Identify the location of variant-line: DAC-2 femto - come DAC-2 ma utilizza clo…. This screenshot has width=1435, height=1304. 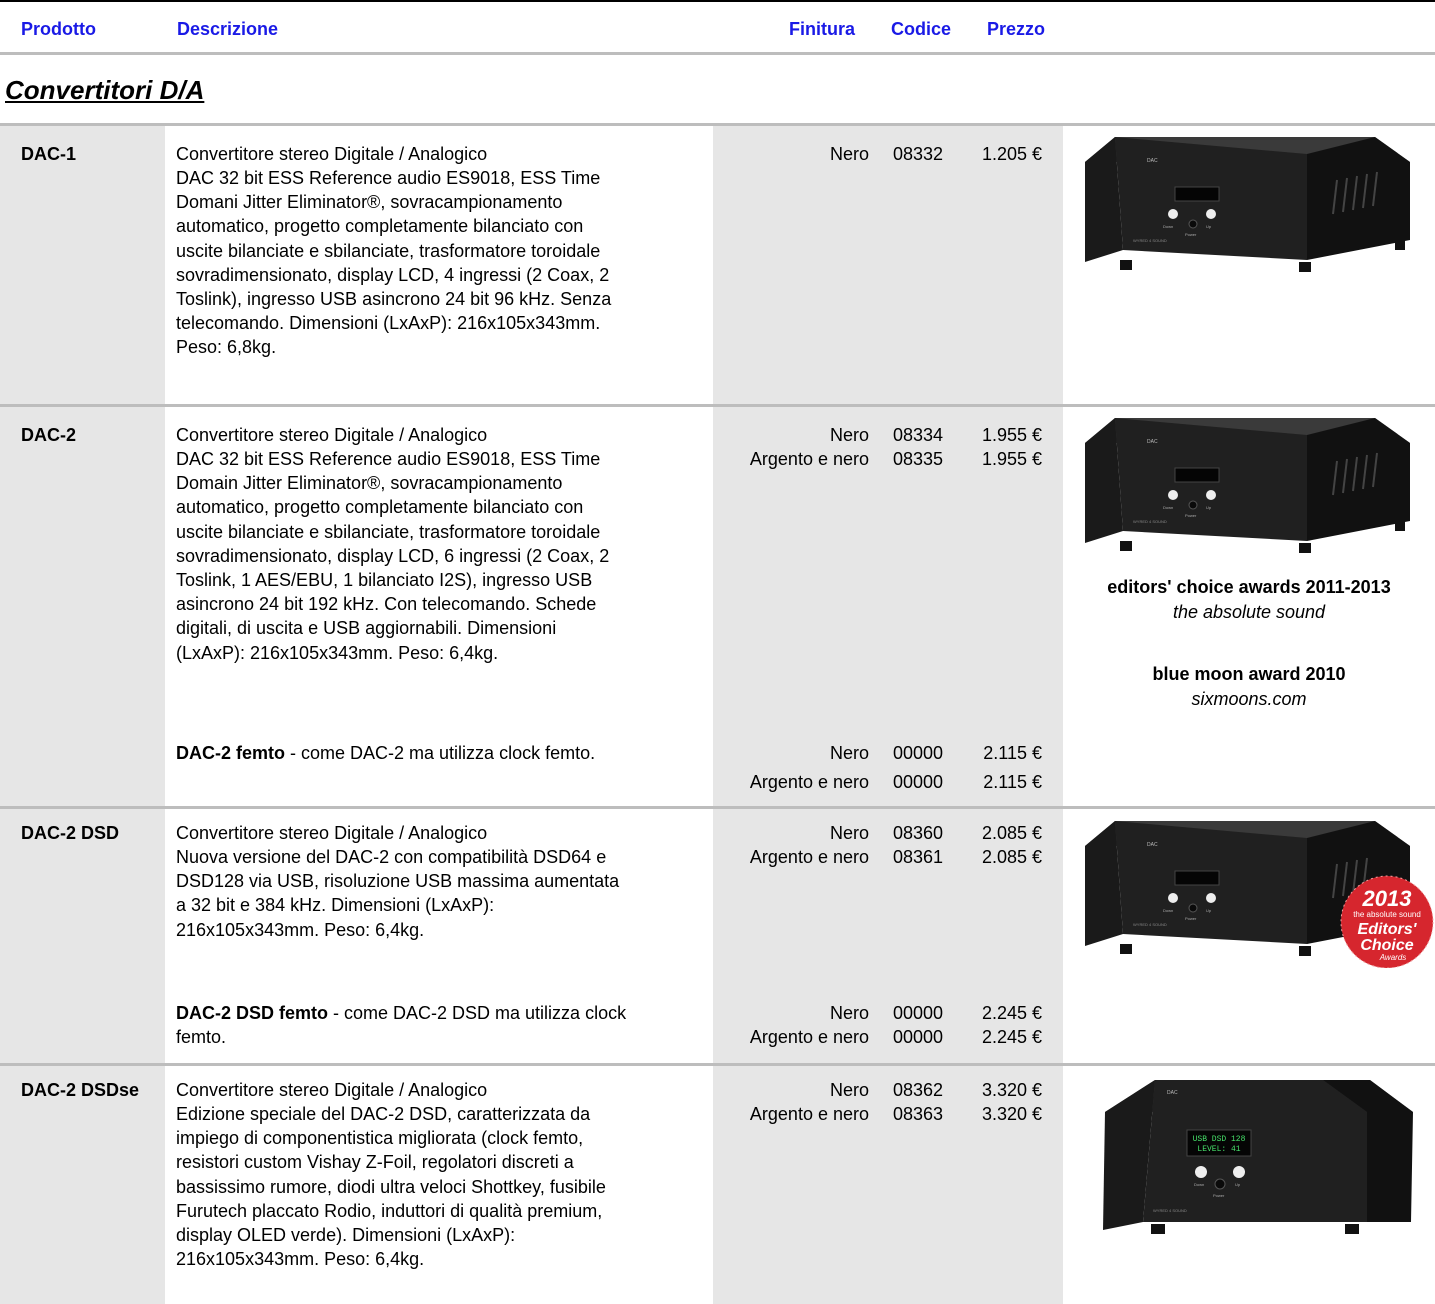
(446, 753).